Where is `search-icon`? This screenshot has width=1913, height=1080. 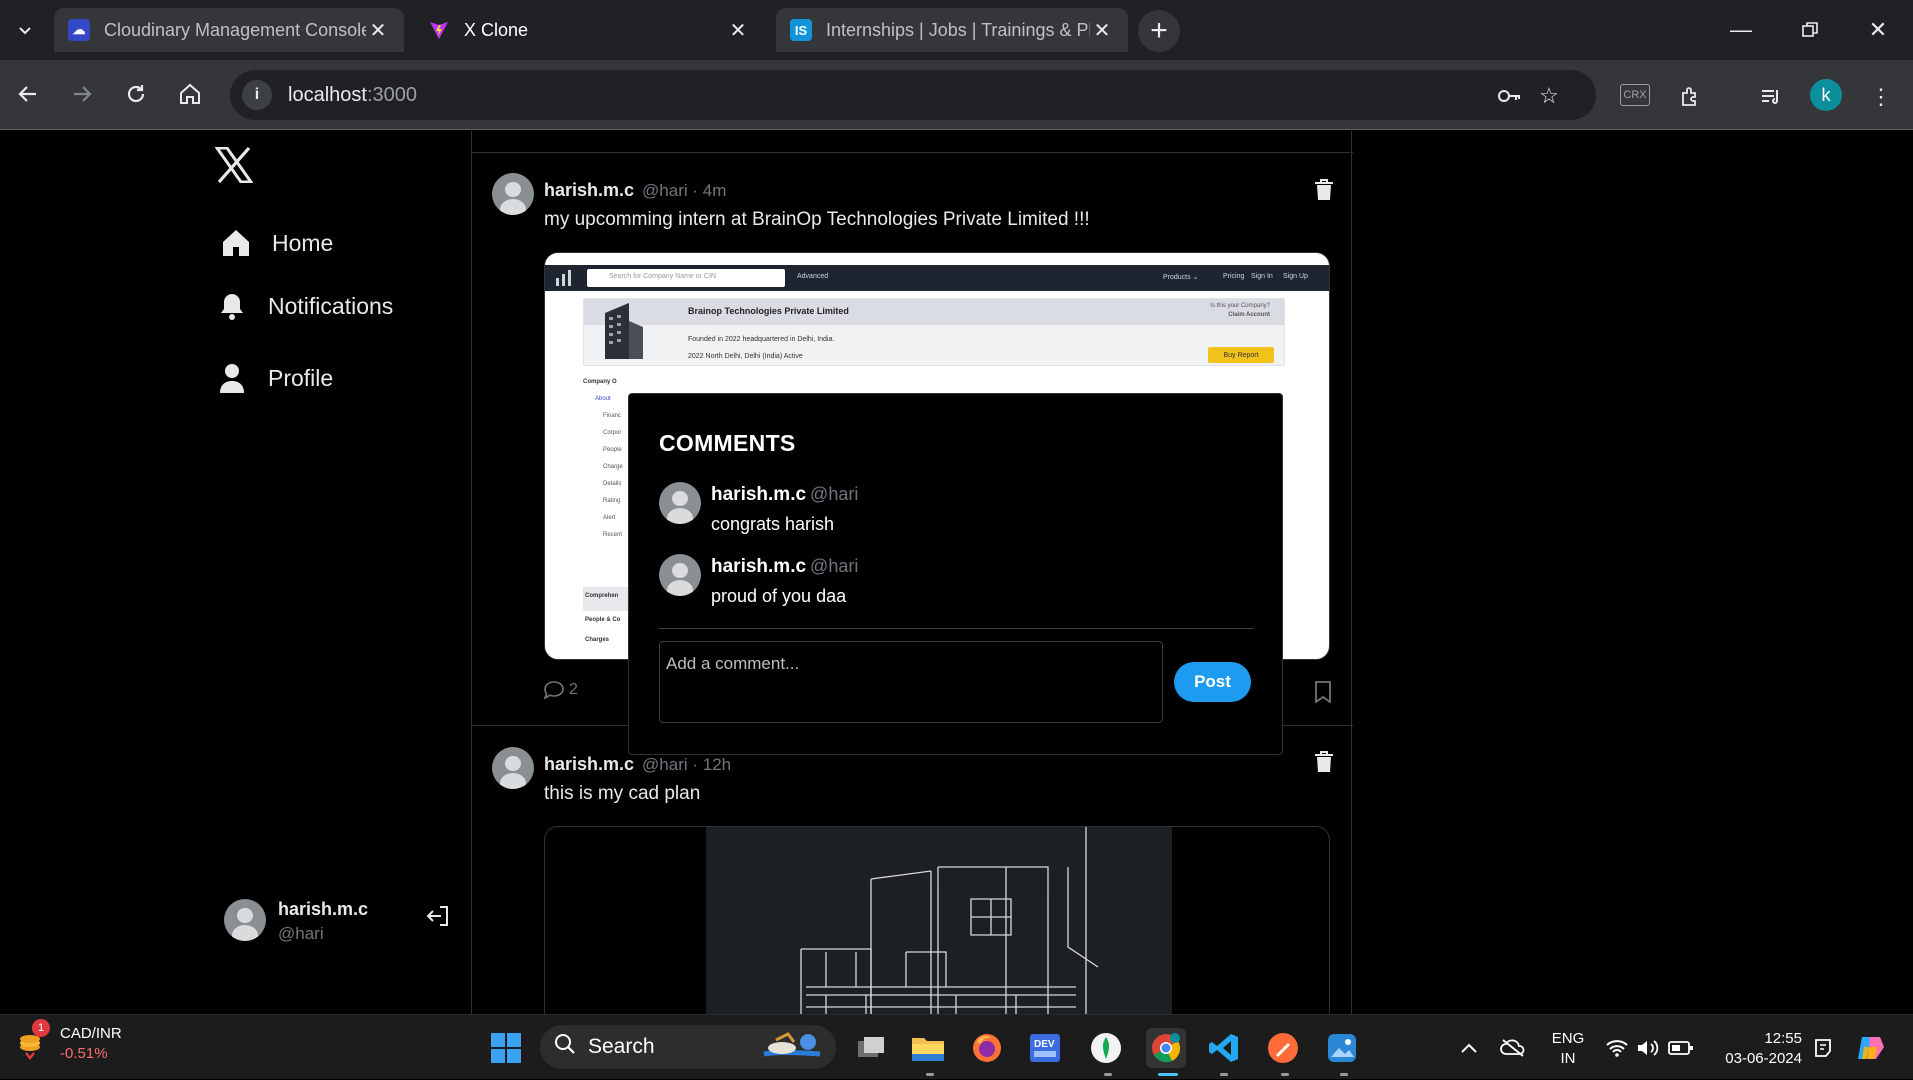 search-icon is located at coordinates (565, 1047).